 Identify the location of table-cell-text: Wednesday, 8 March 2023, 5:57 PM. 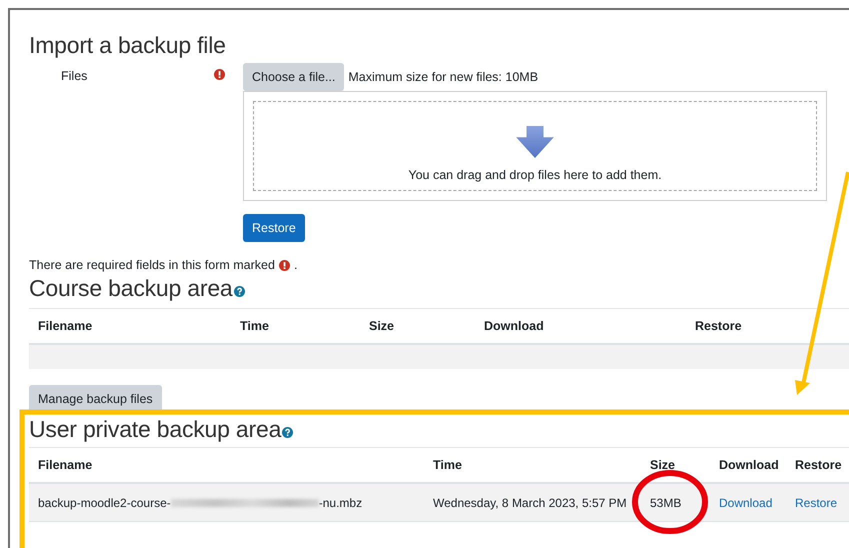
(530, 503).